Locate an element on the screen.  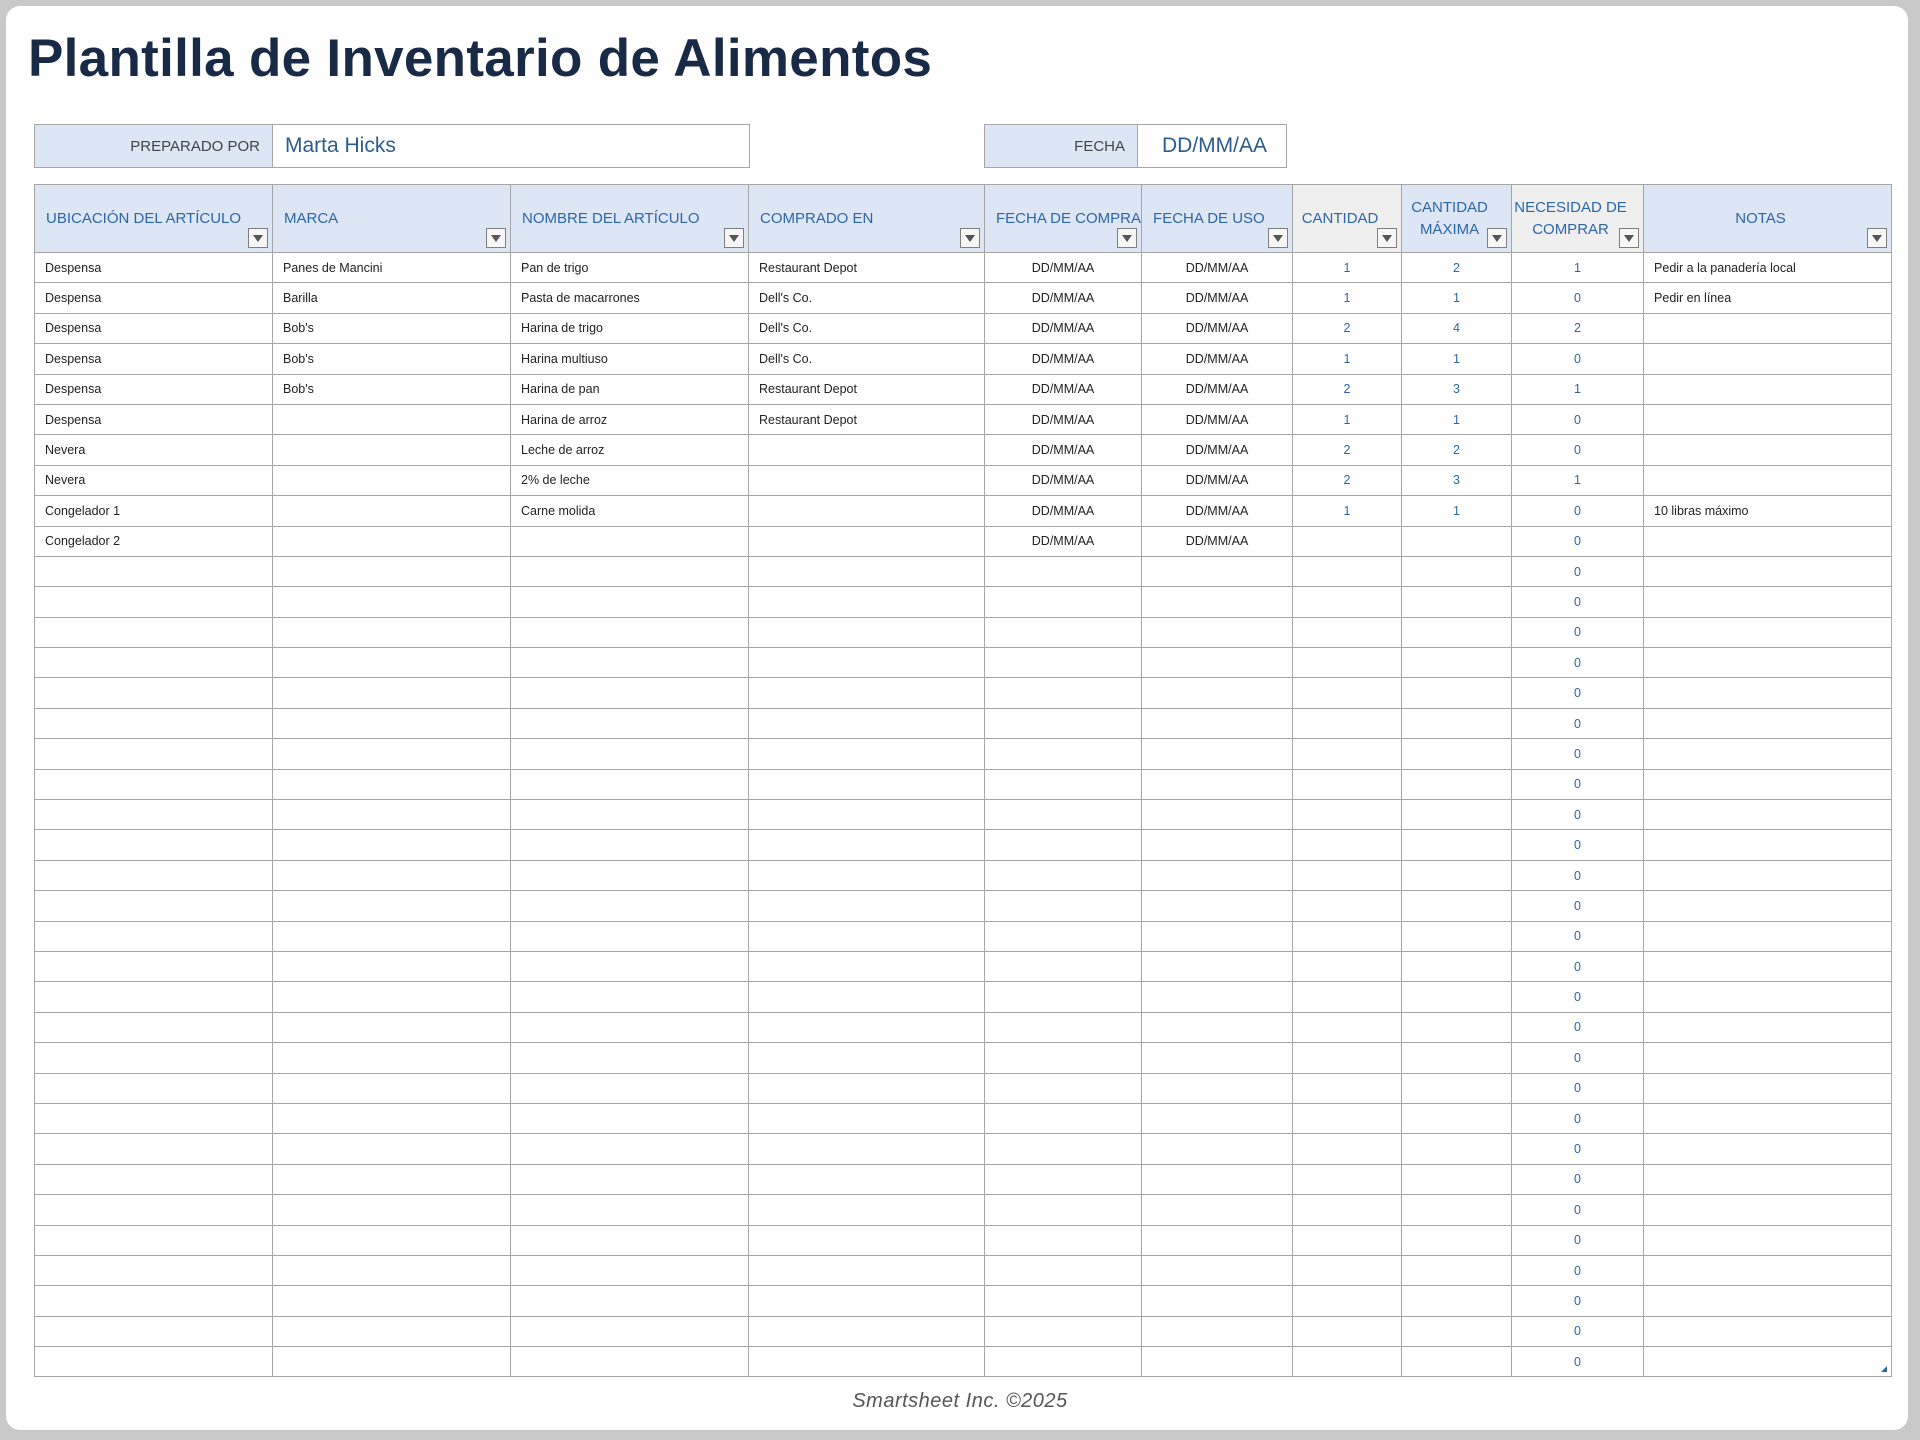
cell-notes: 10 libras máximo is located at coordinates (1768, 511).